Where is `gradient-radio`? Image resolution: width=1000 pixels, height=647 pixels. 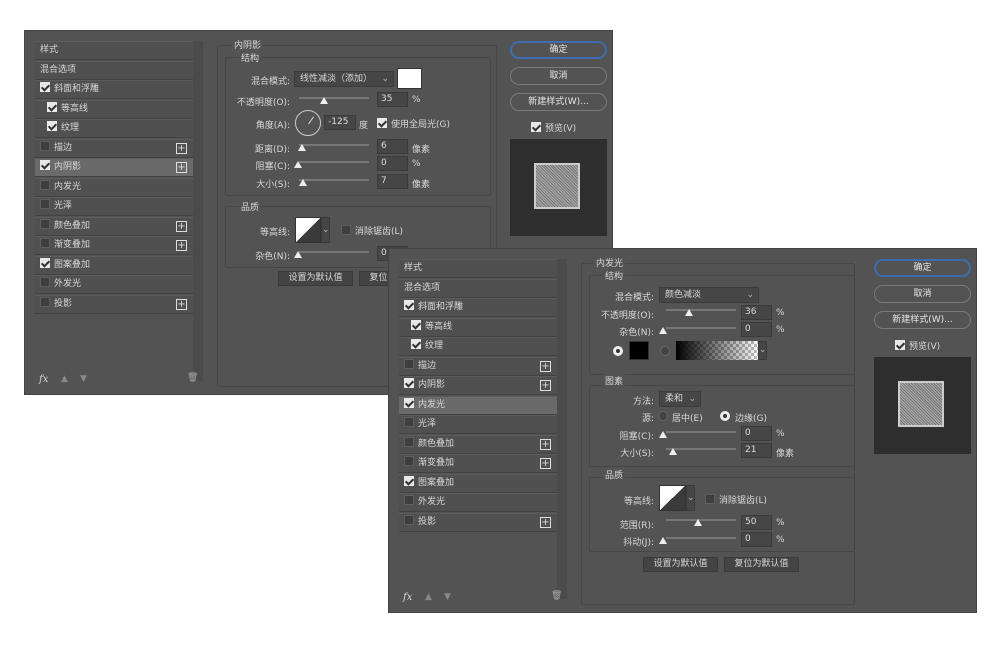
gradient-radio is located at coordinates (665, 351).